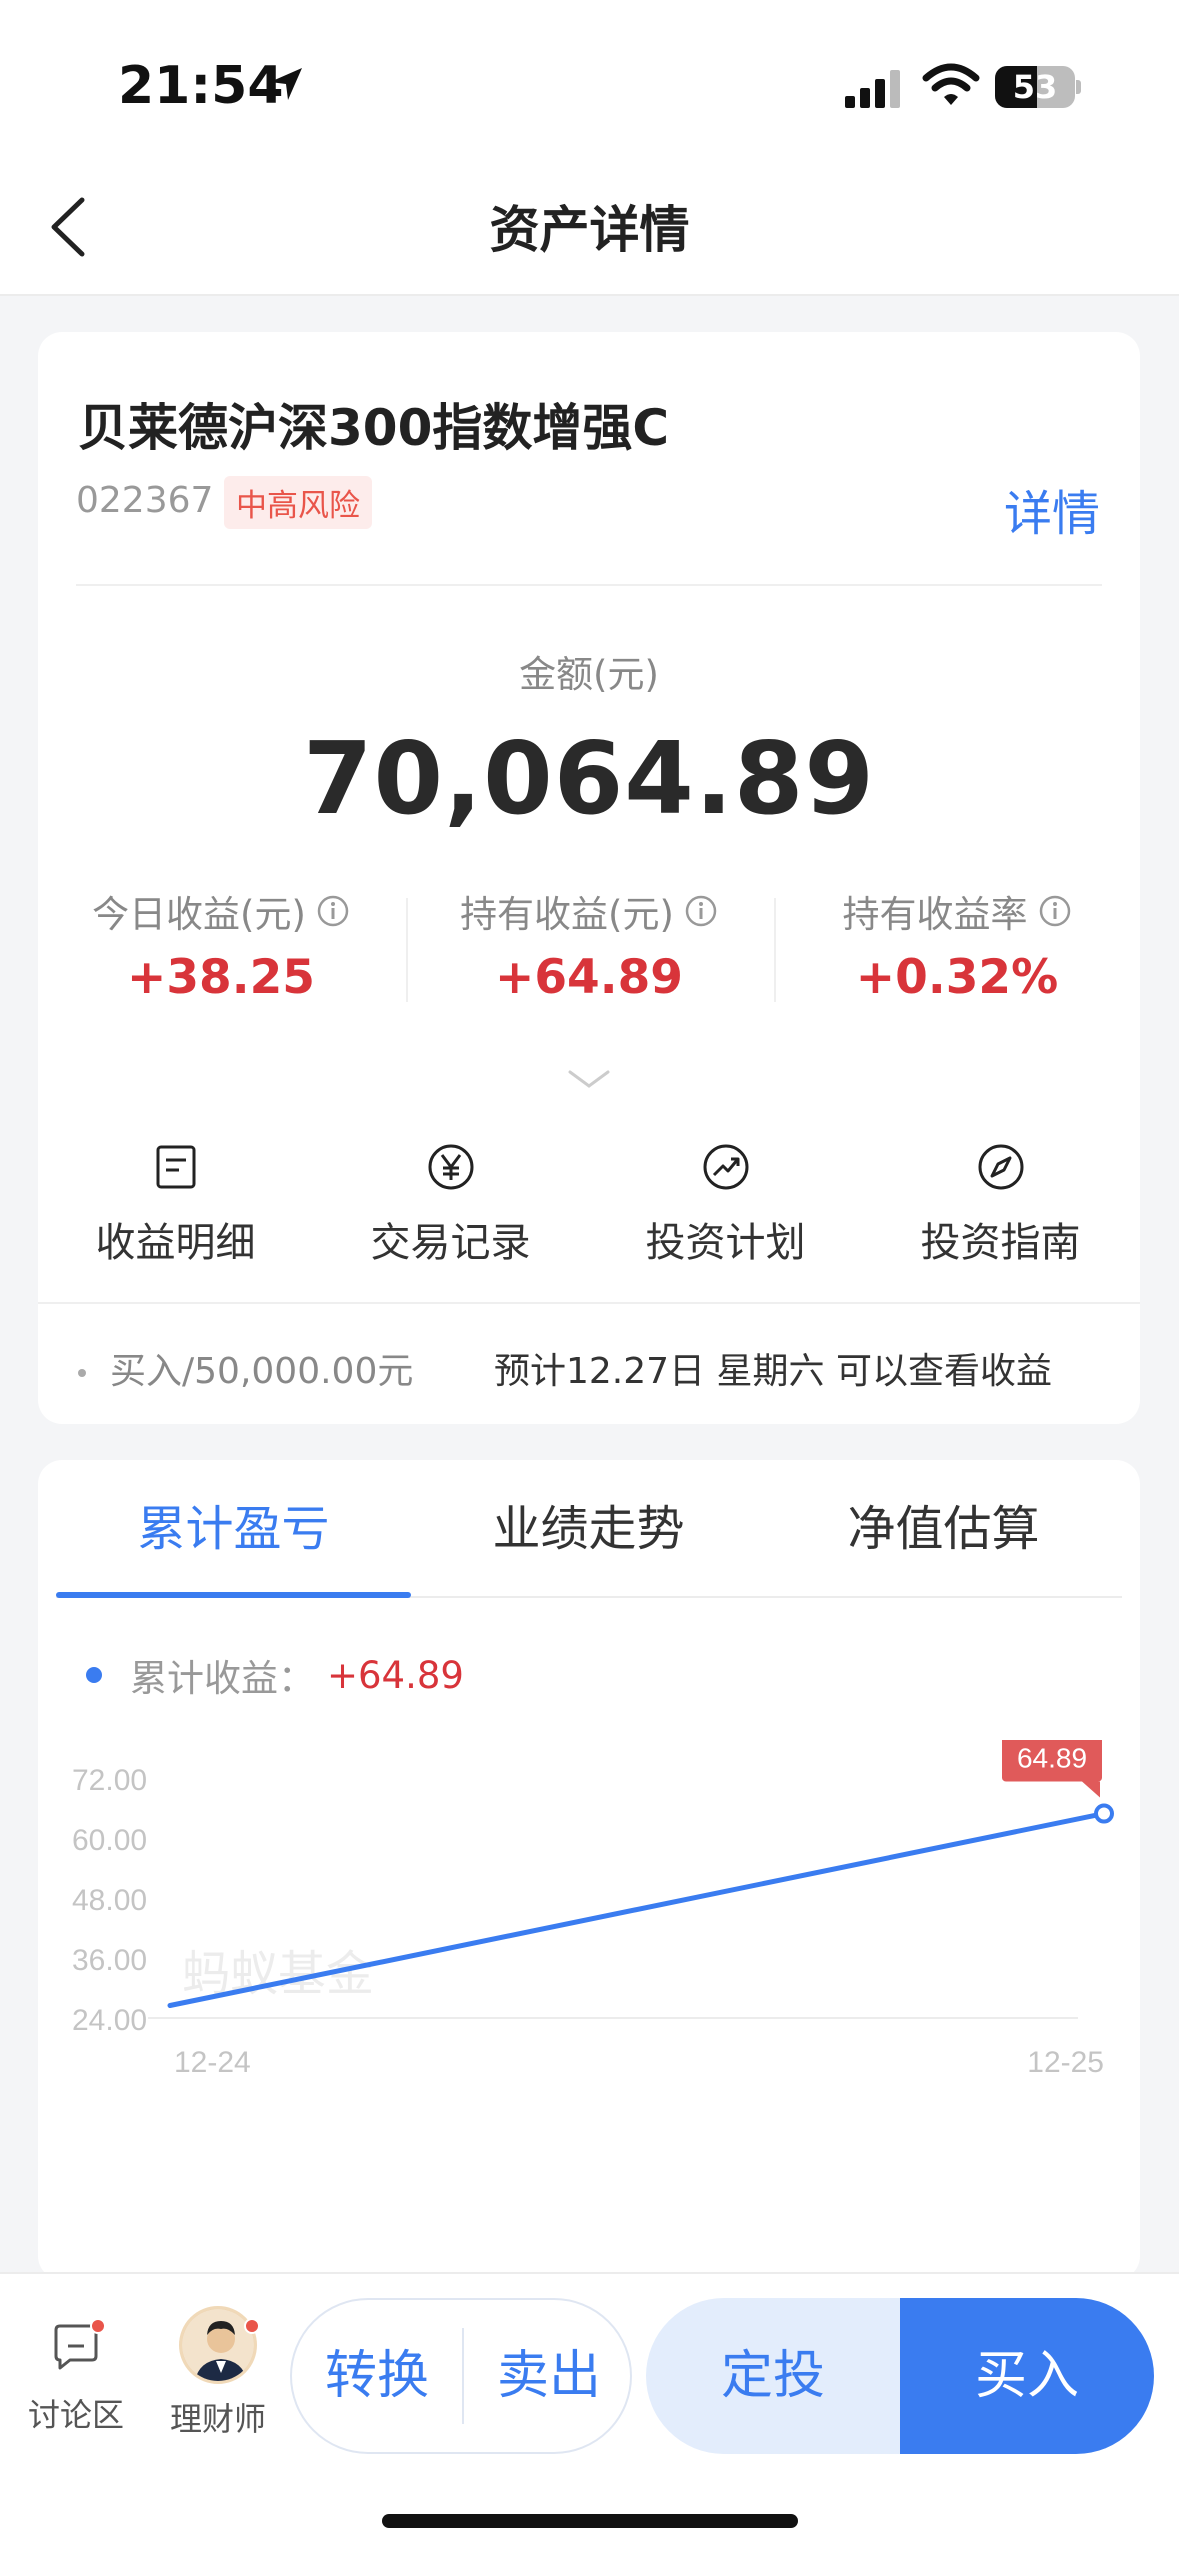 Image resolution: width=1179 pixels, height=2556 pixels. What do you see at coordinates (199, 914) in the screenshot?
I see `stat-label: 今日收益(元)` at bounding box center [199, 914].